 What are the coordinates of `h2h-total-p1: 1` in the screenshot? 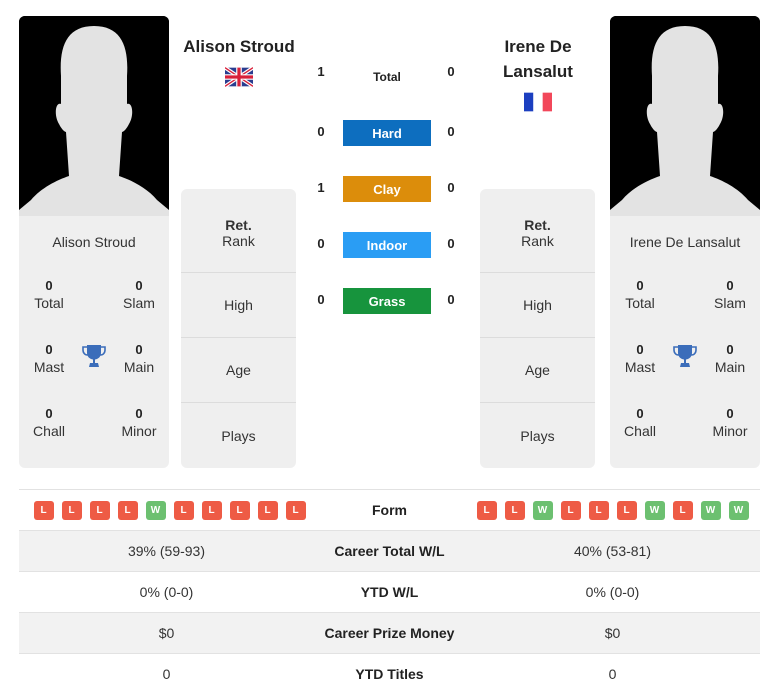 It's located at (321, 71).